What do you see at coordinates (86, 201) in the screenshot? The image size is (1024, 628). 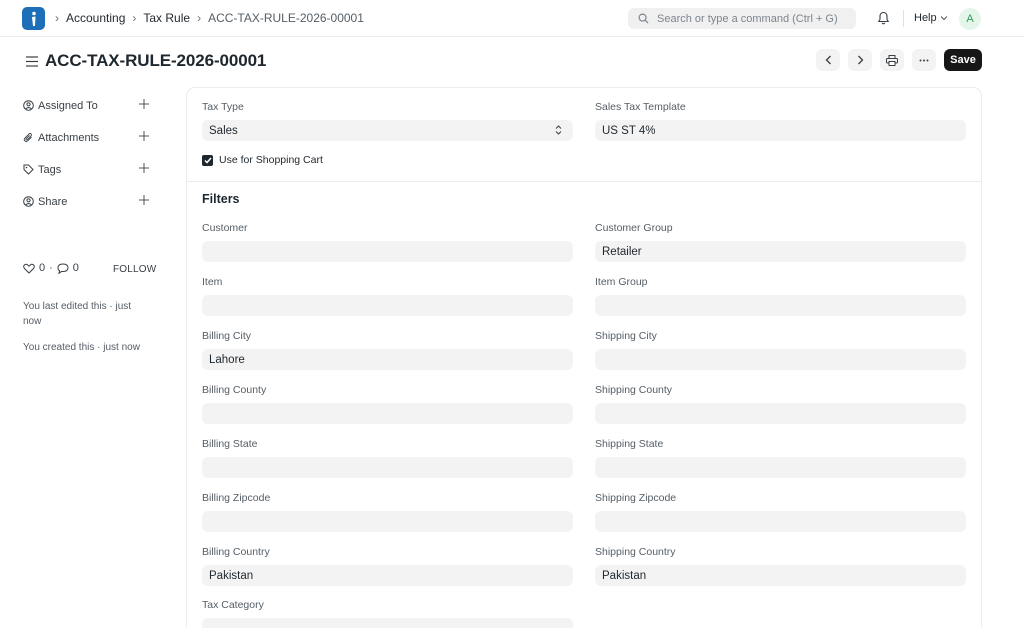 I see `sidebar-item-share: Share` at bounding box center [86, 201].